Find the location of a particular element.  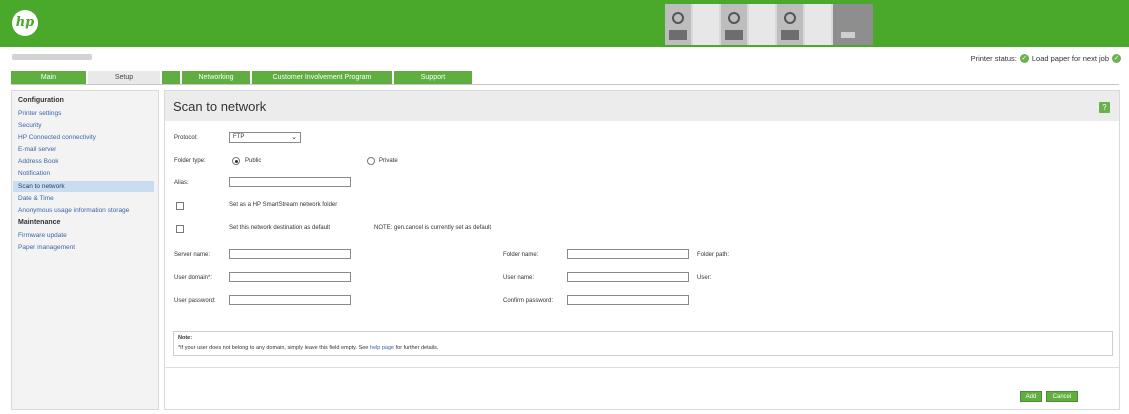

sidebar-item-firmware-update: Firmware update is located at coordinates (42, 235).